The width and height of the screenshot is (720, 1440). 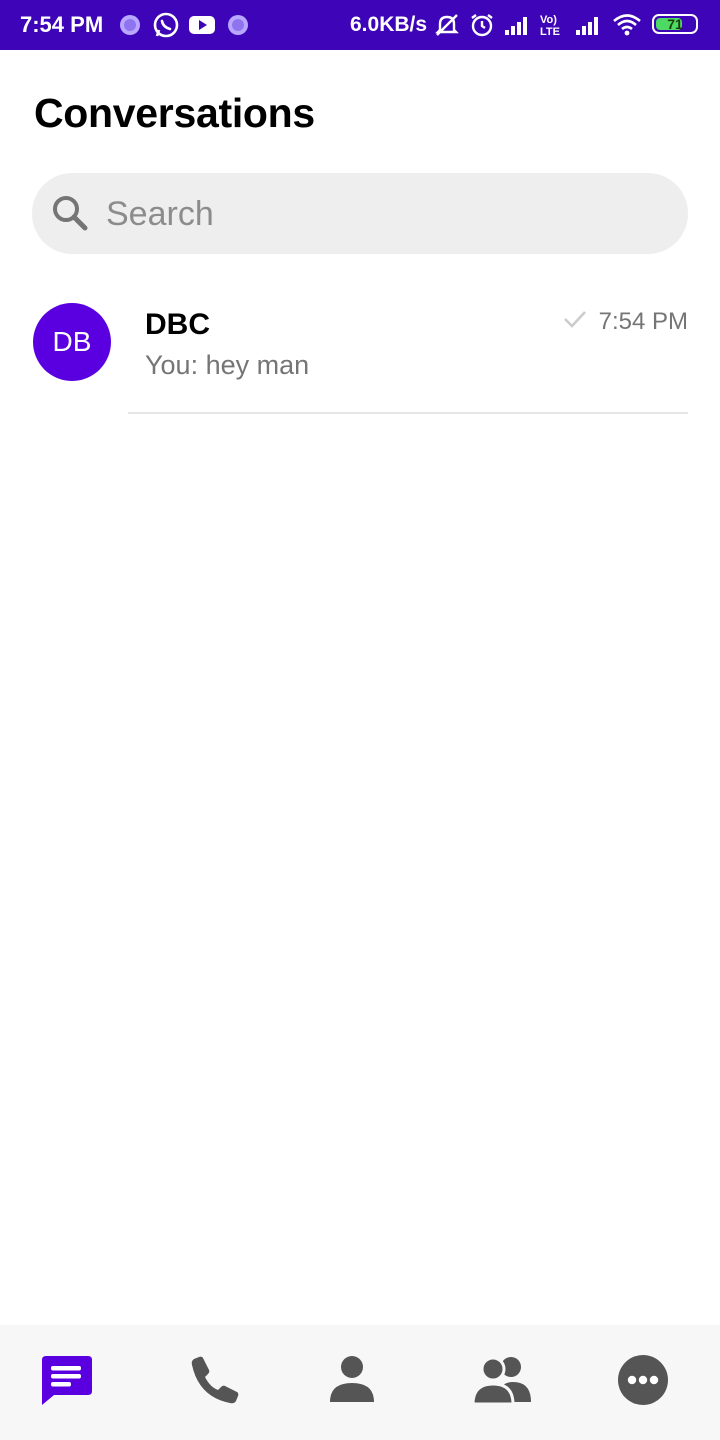 I want to click on youtube-icon, so click(x=202, y=25).